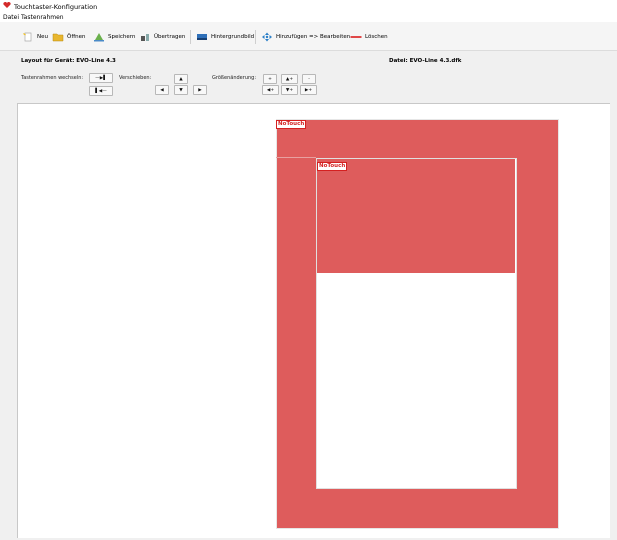 This screenshot has width=617, height=540. Describe the element at coordinates (308, 90) in the screenshot. I see `grow-right-button: ▶+` at that location.